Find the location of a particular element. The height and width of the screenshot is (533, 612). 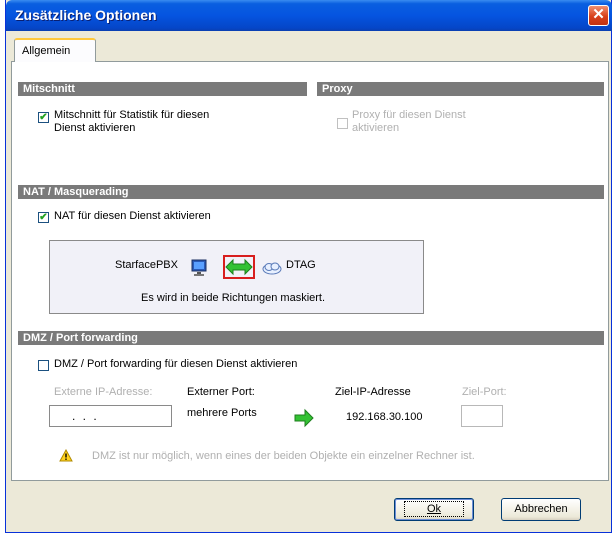

section-header-mitschnitt: Mitschnitt is located at coordinates (162, 89).